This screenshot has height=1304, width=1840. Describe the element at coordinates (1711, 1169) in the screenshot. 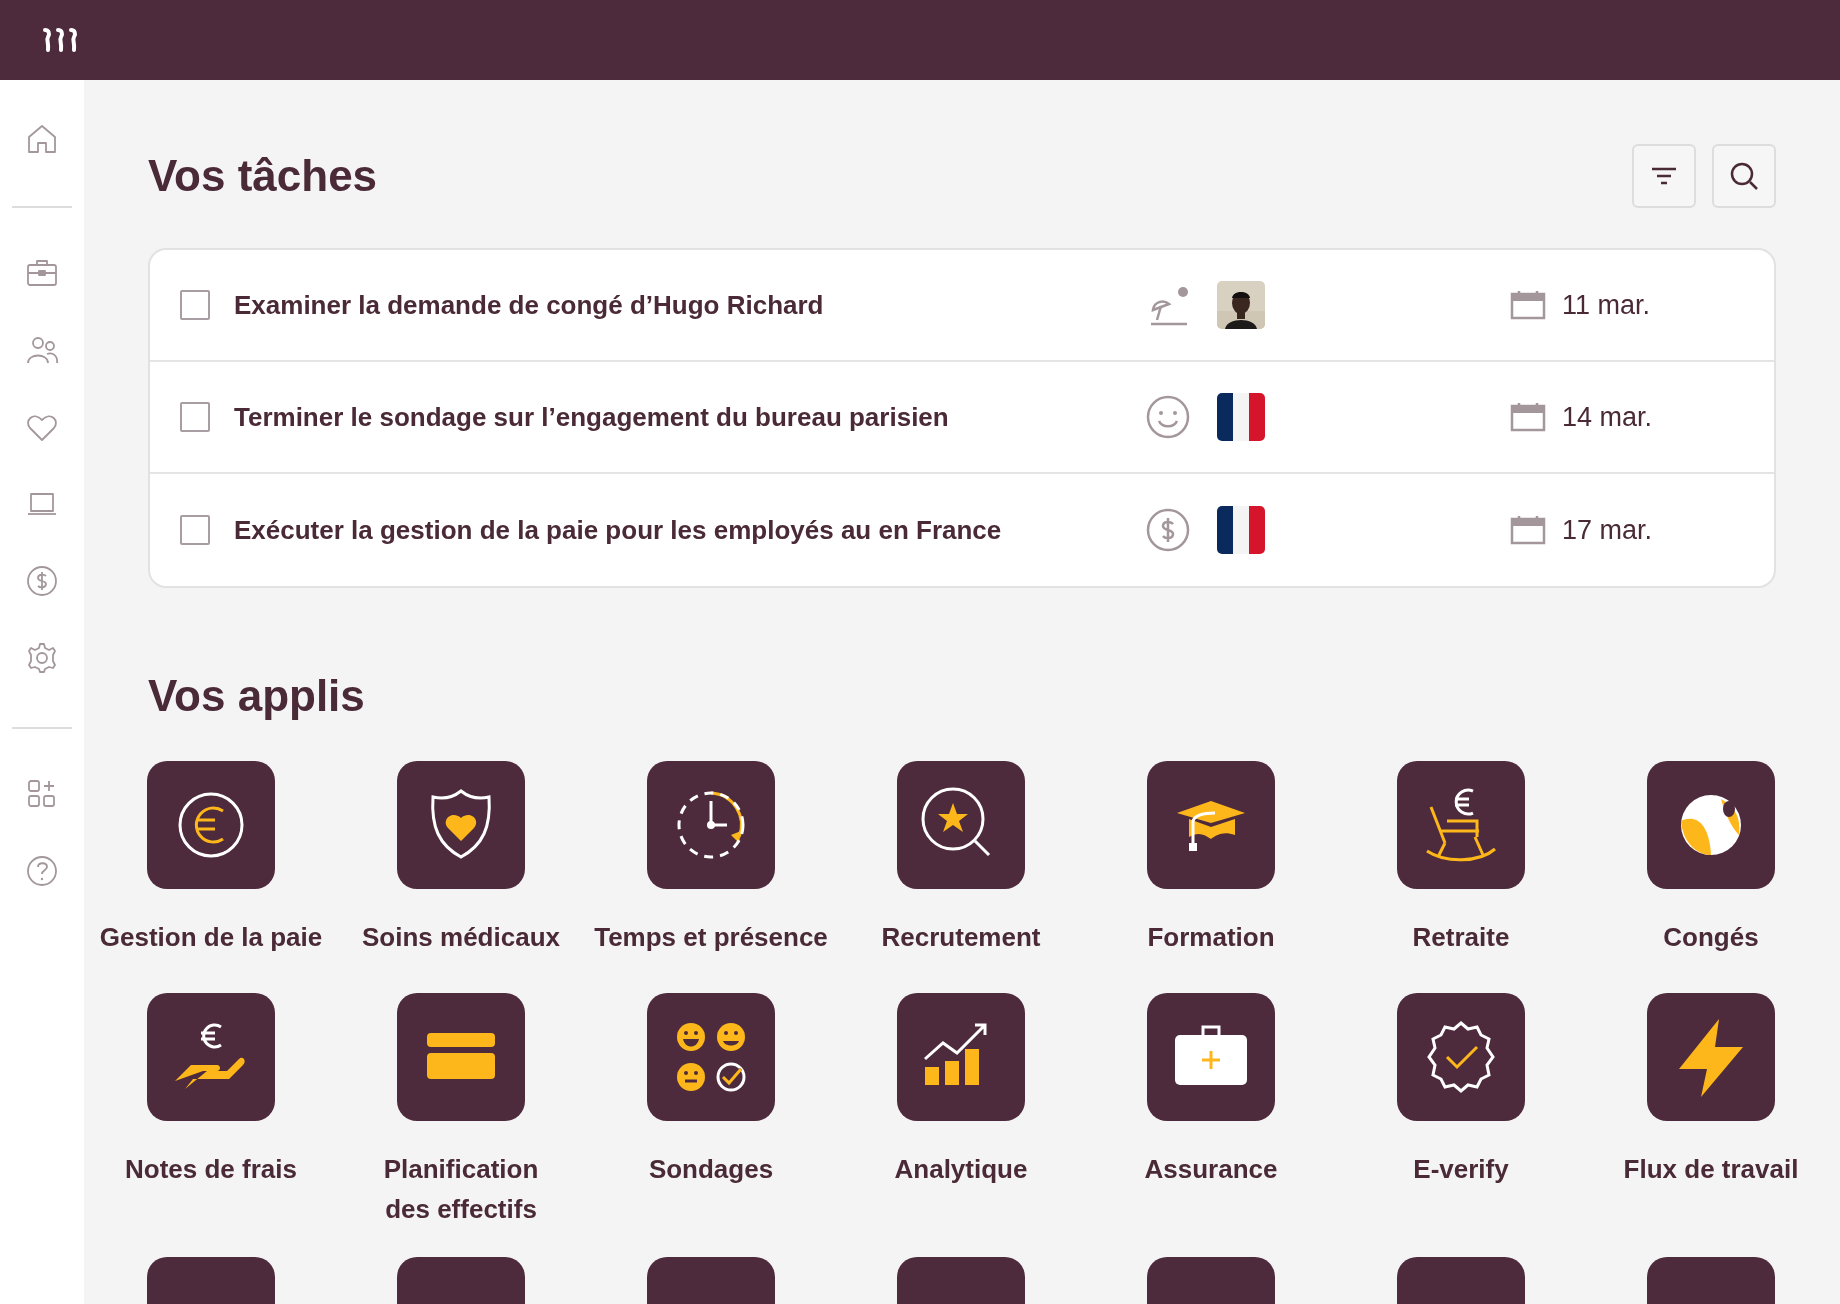

I see `app-label: Flux de travail` at that location.